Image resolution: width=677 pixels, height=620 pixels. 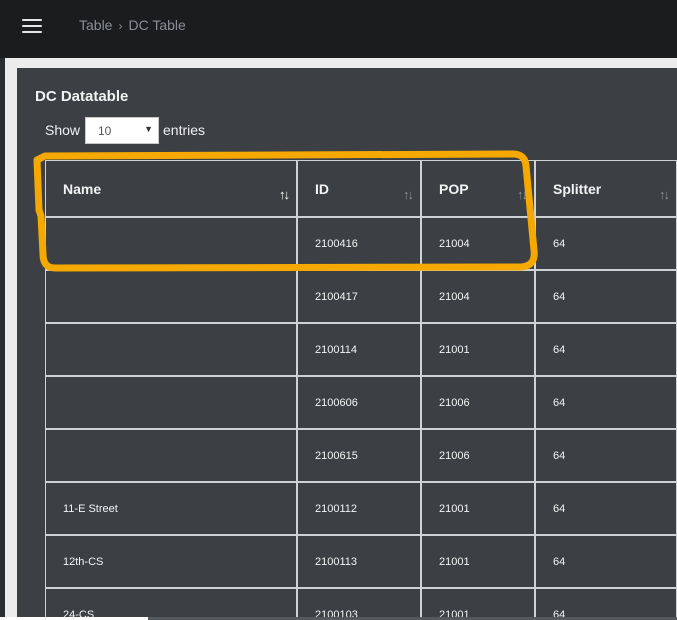 I want to click on breadcrumb: Table › DC Table, so click(x=132, y=25).